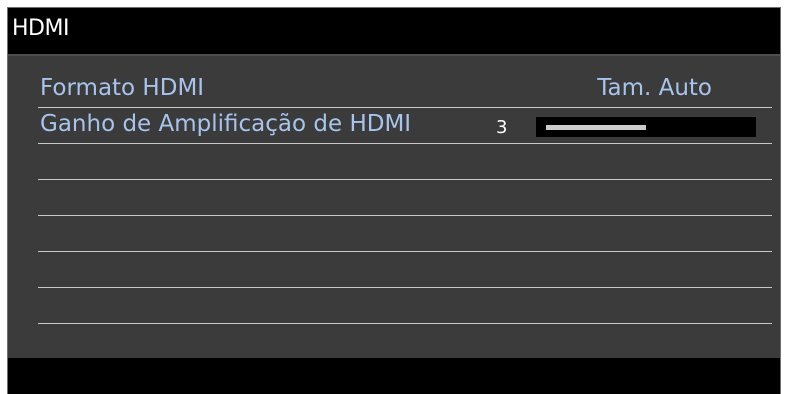 Image resolution: width=787 pixels, height=394 pixels. I want to click on hdmi-gain-value: 3, so click(502, 127).